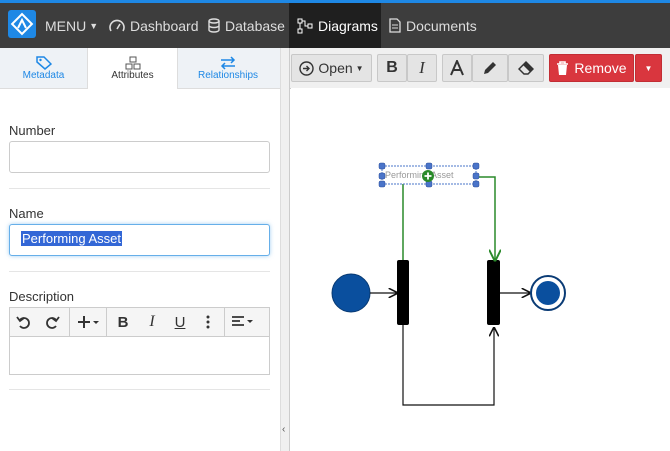 This screenshot has width=670, height=451. What do you see at coordinates (526, 68) in the screenshot?
I see `eraser-icon` at bounding box center [526, 68].